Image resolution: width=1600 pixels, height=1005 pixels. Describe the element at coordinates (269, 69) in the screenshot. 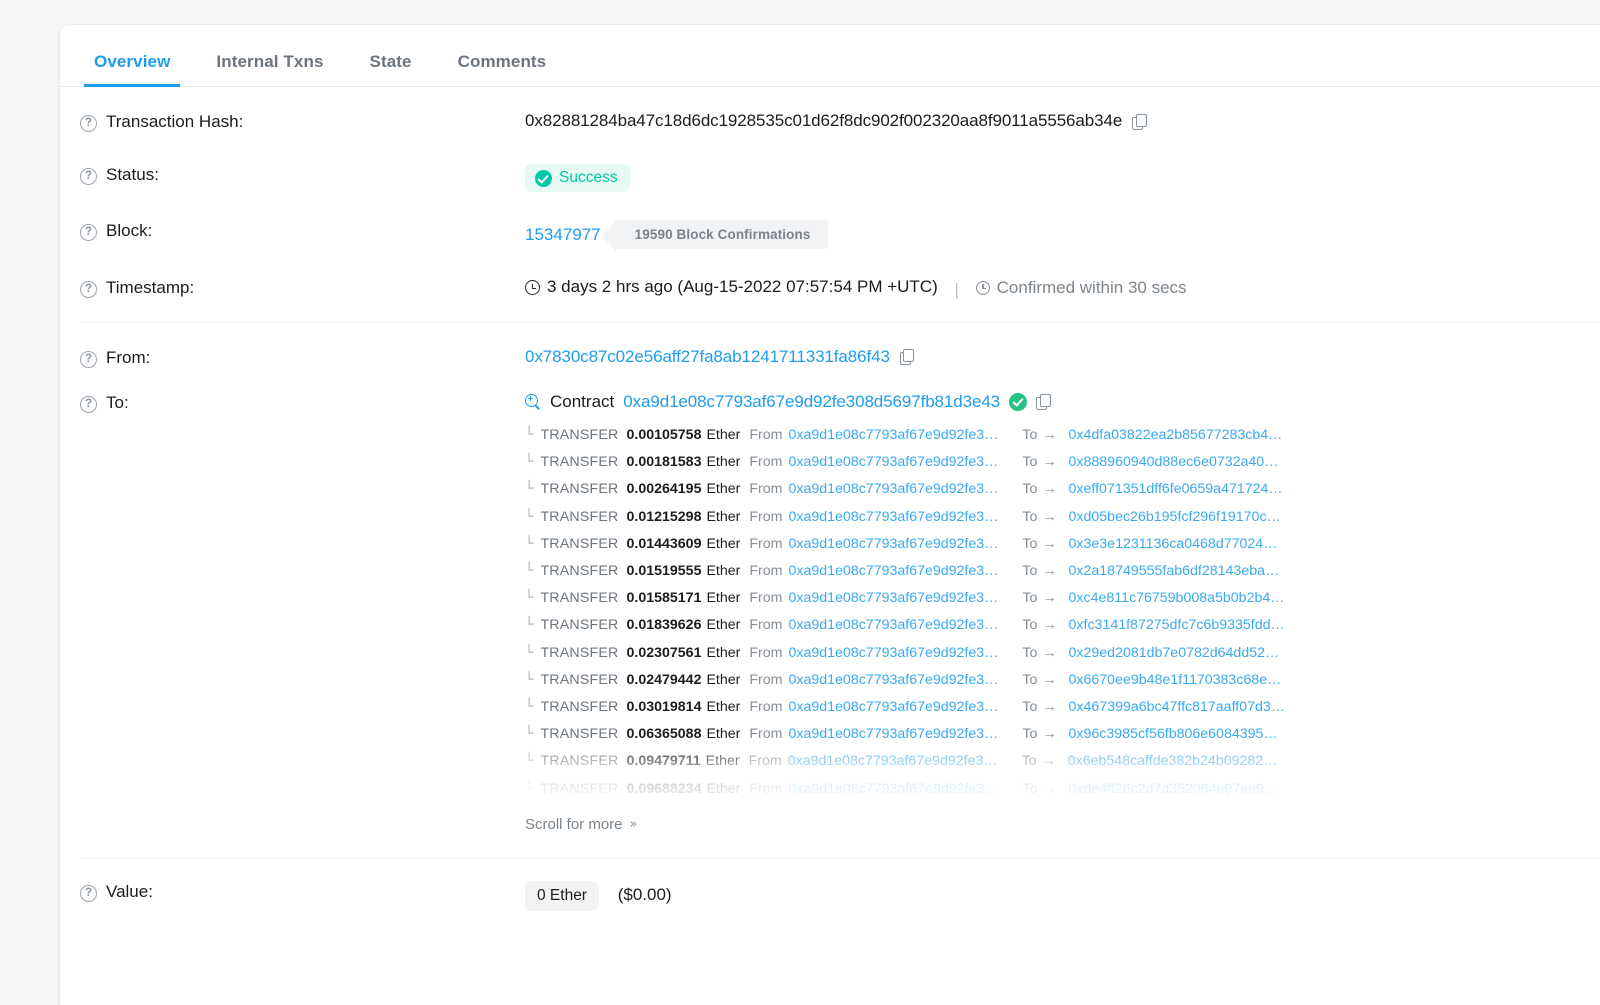

I see `tab-internal-txns: Internal Txns` at that location.